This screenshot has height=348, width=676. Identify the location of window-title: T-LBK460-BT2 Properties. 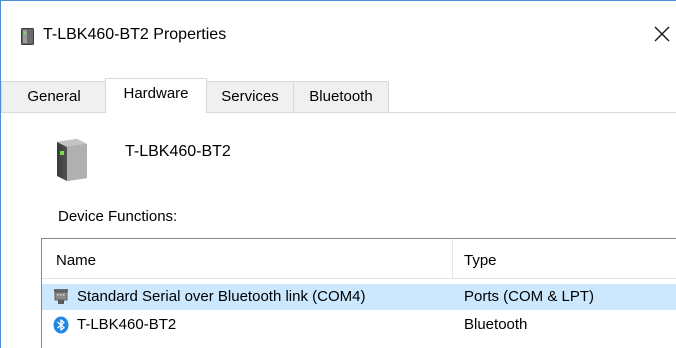
(135, 34).